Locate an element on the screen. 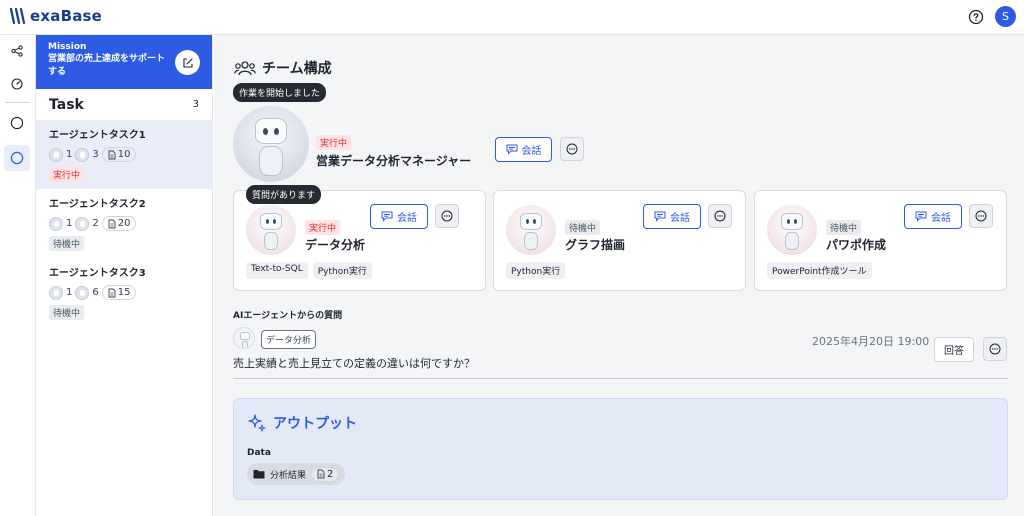 The image size is (1024, 516). document-count-chip: 10 is located at coordinates (119, 154).